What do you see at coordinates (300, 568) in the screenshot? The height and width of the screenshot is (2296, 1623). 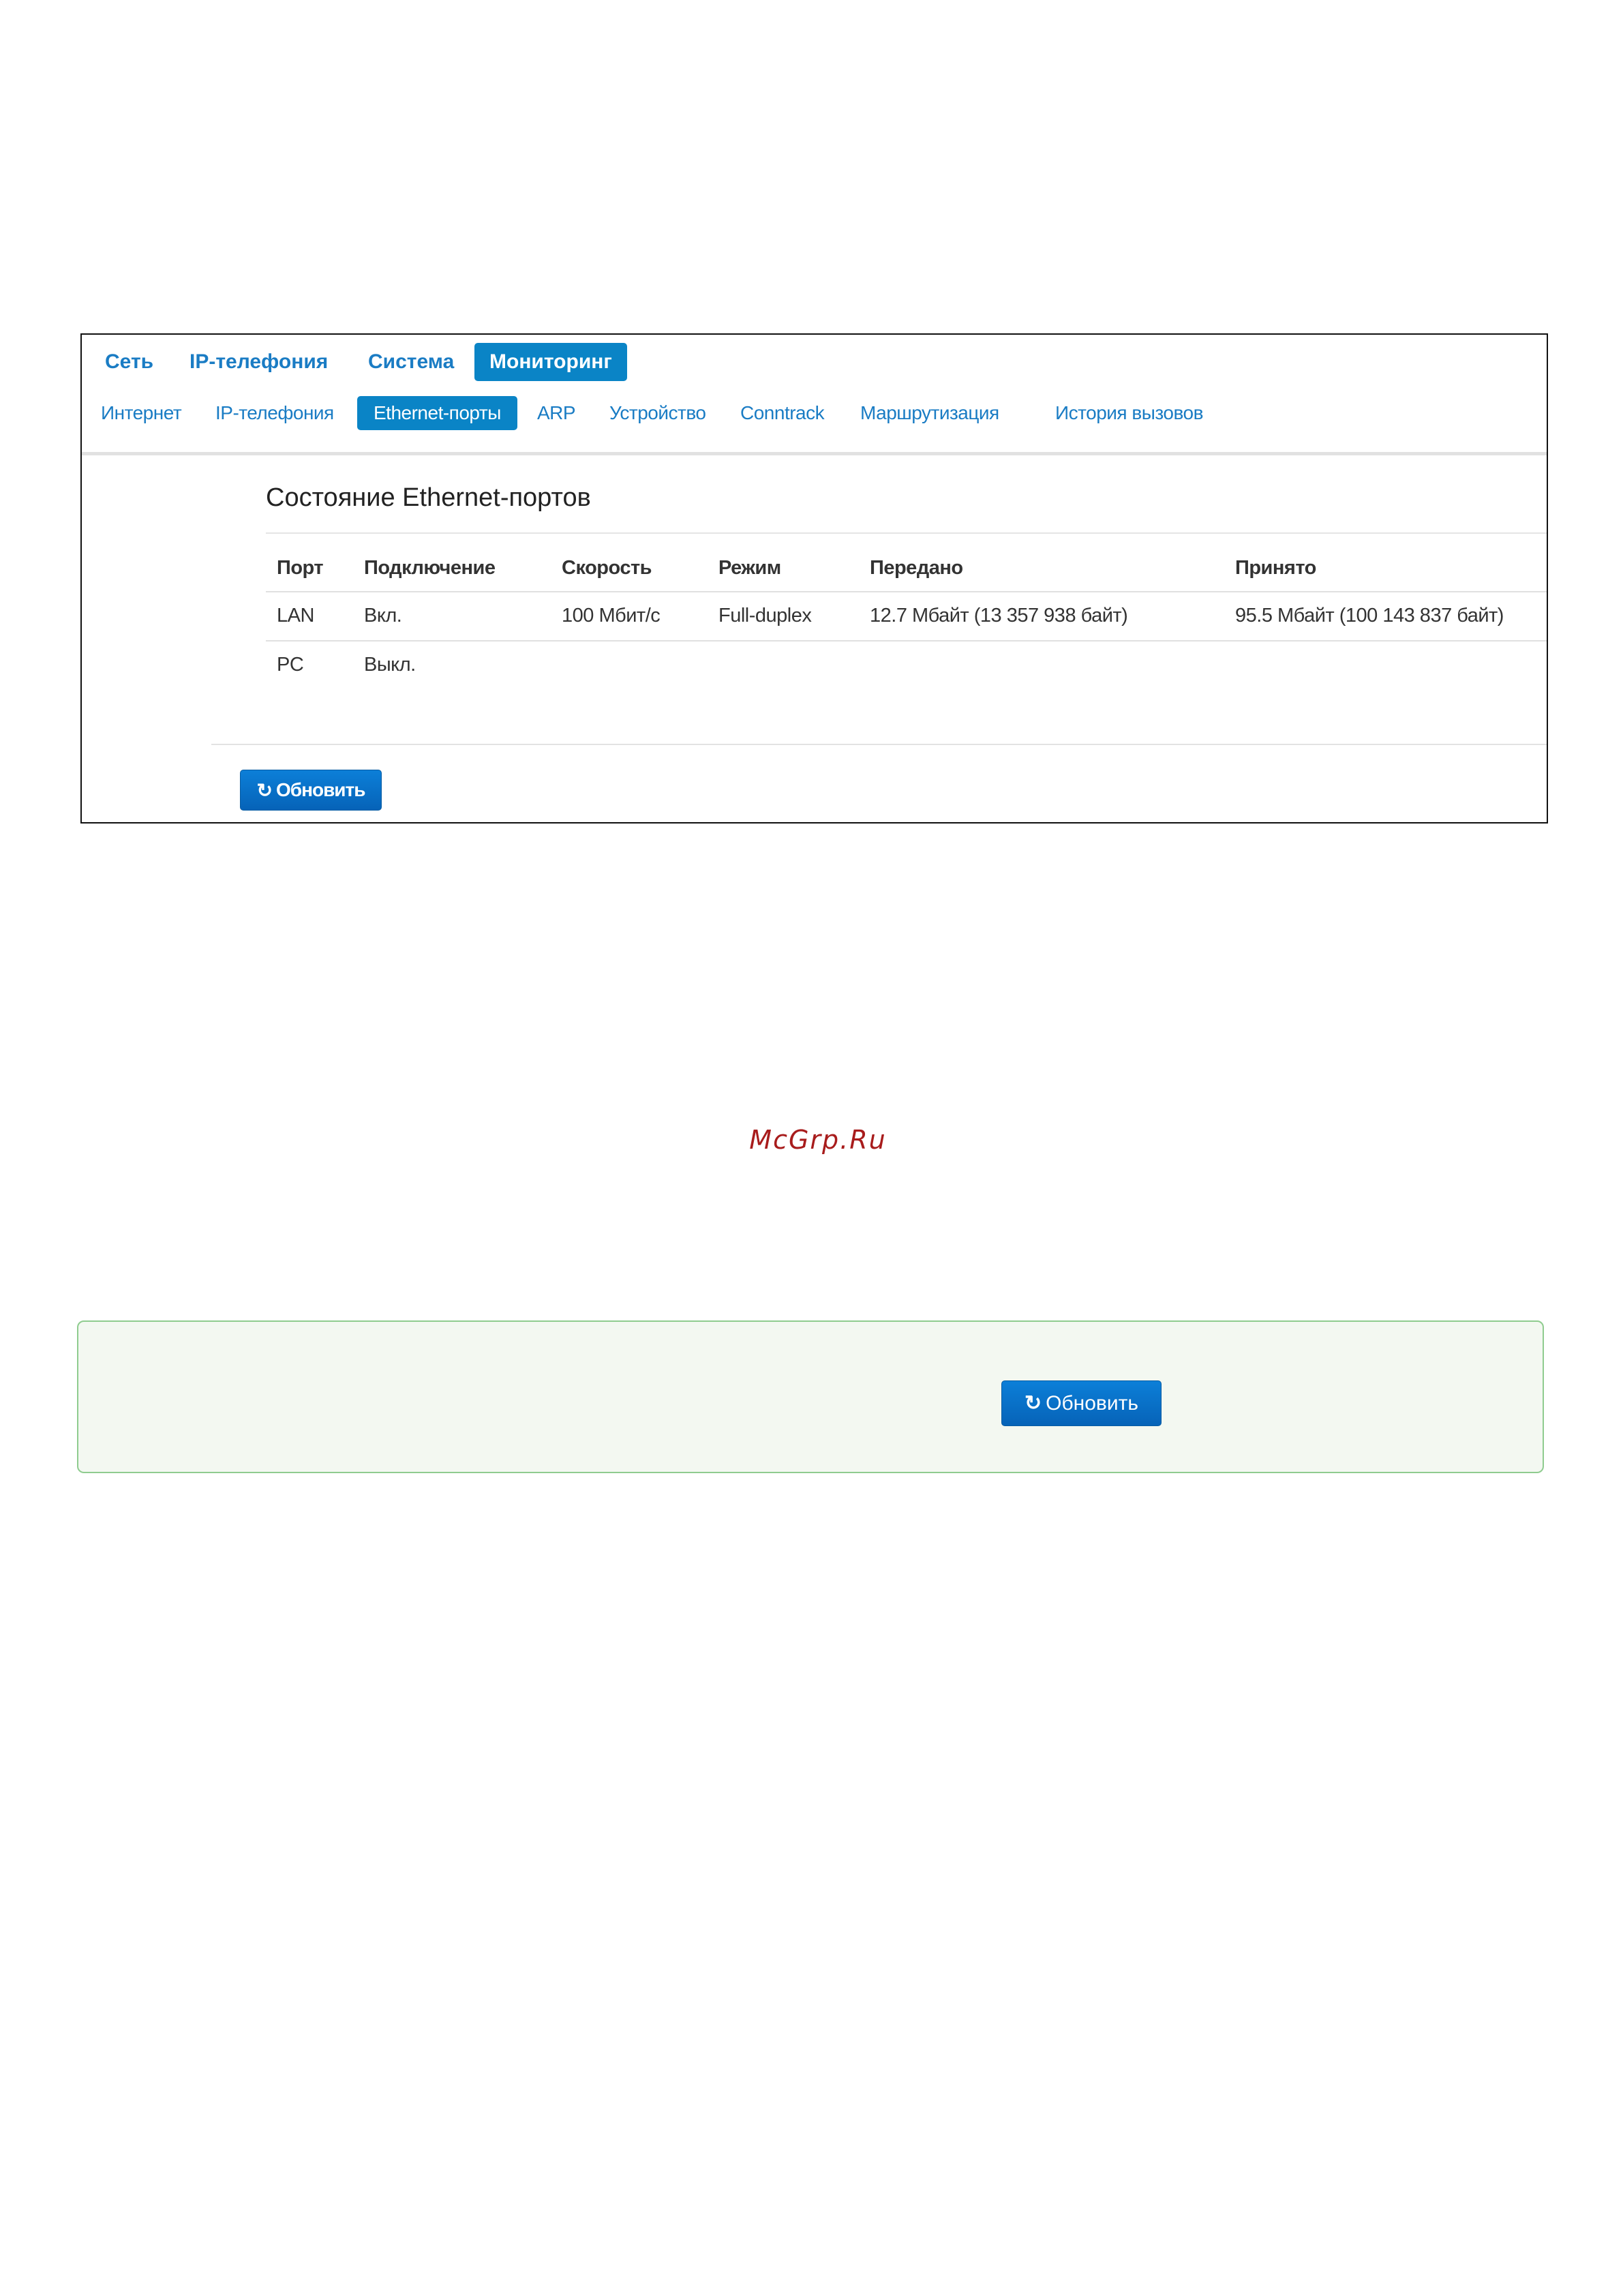 I see `col-port: Порт` at bounding box center [300, 568].